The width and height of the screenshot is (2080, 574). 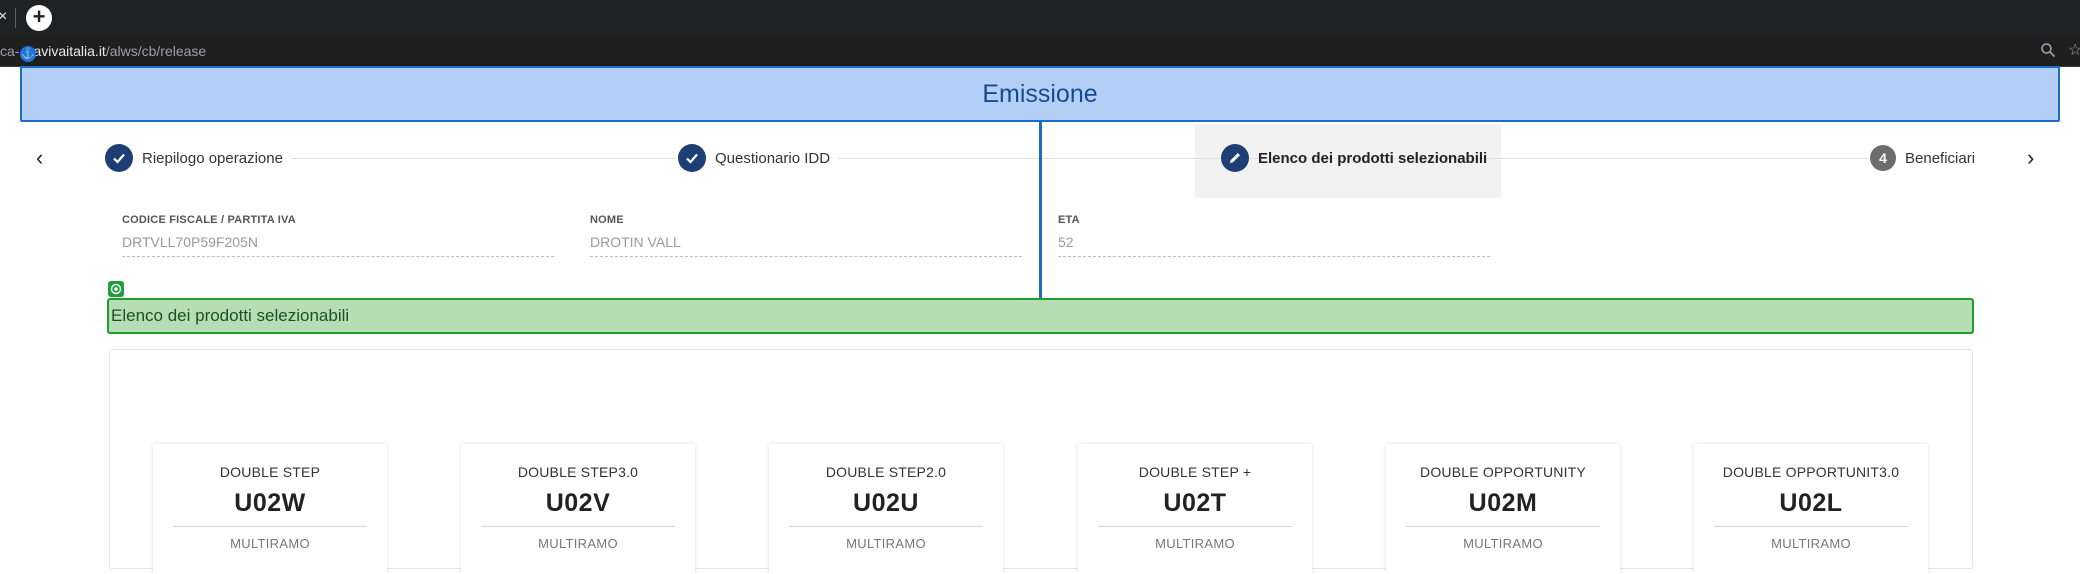 What do you see at coordinates (773, 158) in the screenshot?
I see `step-label: Questionario IDD` at bounding box center [773, 158].